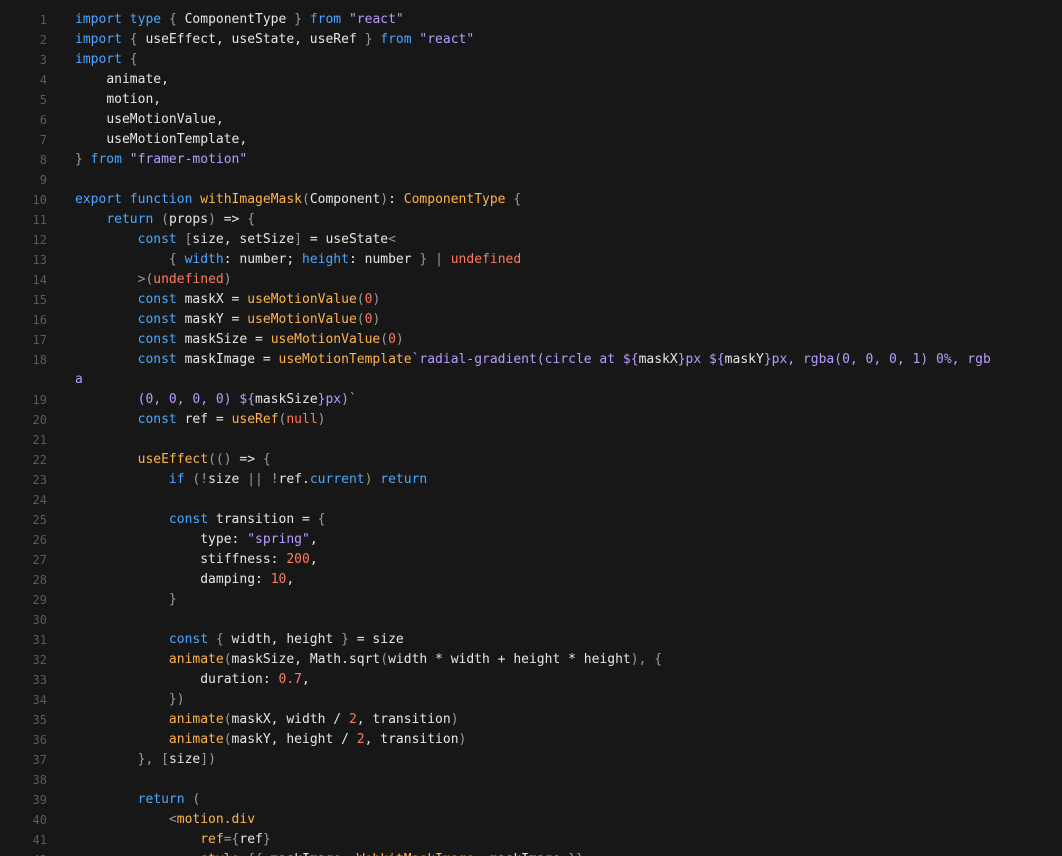 The width and height of the screenshot is (1062, 856). Describe the element at coordinates (531, 160) in the screenshot. I see `code-line: 8} from "framer-motion"` at that location.